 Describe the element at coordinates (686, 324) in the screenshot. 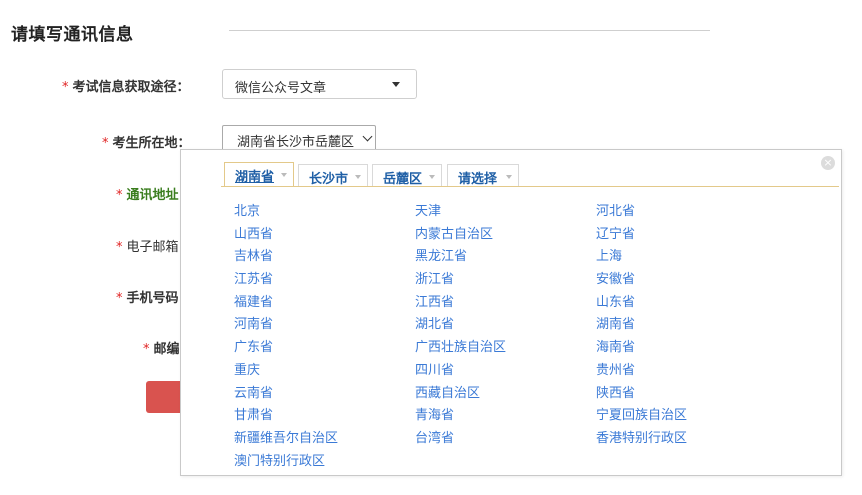

I see `province-option: 湖南省` at that location.